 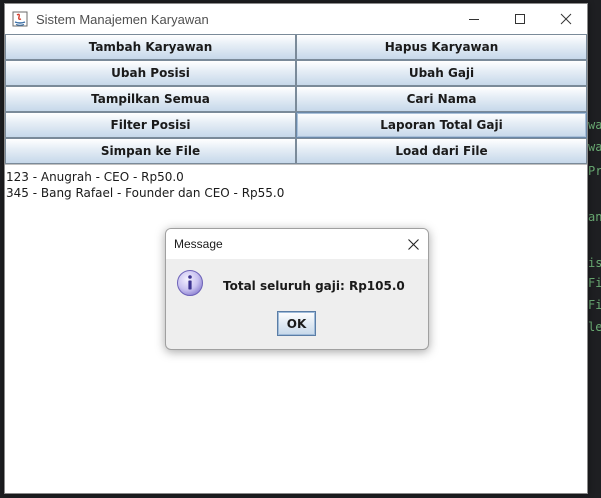 I want to click on close-button, so click(x=566, y=19).